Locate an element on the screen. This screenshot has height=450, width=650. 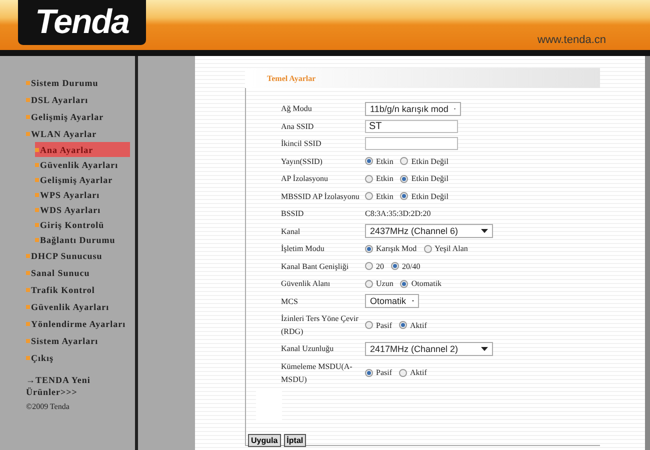
menu-item: Sistem Durumu is located at coordinates (80, 82).